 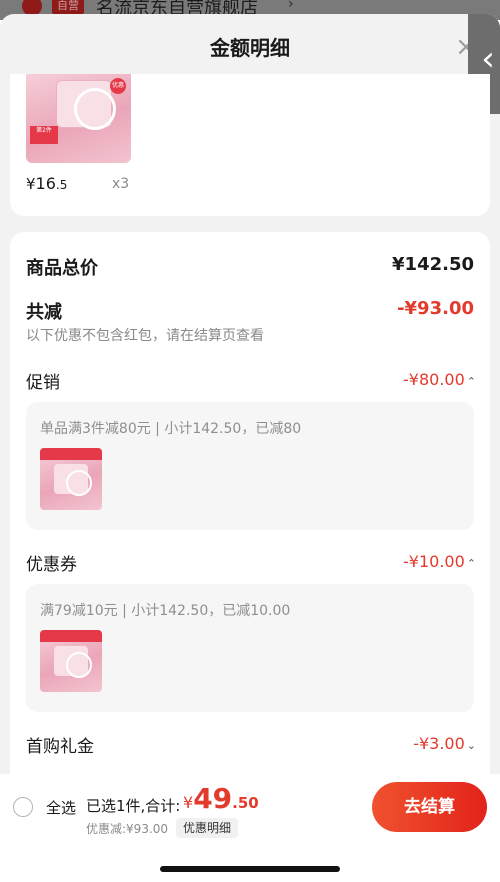 I want to click on first-purchase-value: -¥3.00, so click(x=439, y=743).